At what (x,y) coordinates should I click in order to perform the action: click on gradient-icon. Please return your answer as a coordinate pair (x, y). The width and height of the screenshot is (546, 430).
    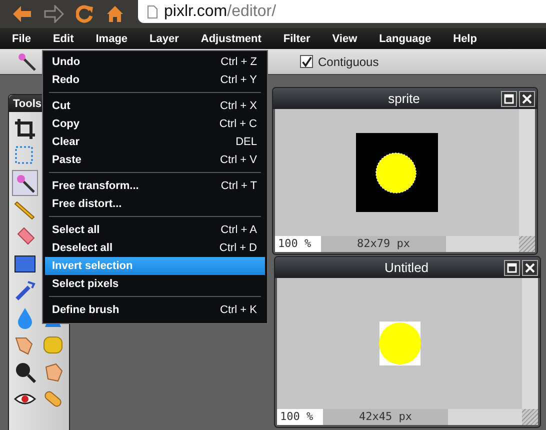
    Looking at the image, I should click on (25, 264).